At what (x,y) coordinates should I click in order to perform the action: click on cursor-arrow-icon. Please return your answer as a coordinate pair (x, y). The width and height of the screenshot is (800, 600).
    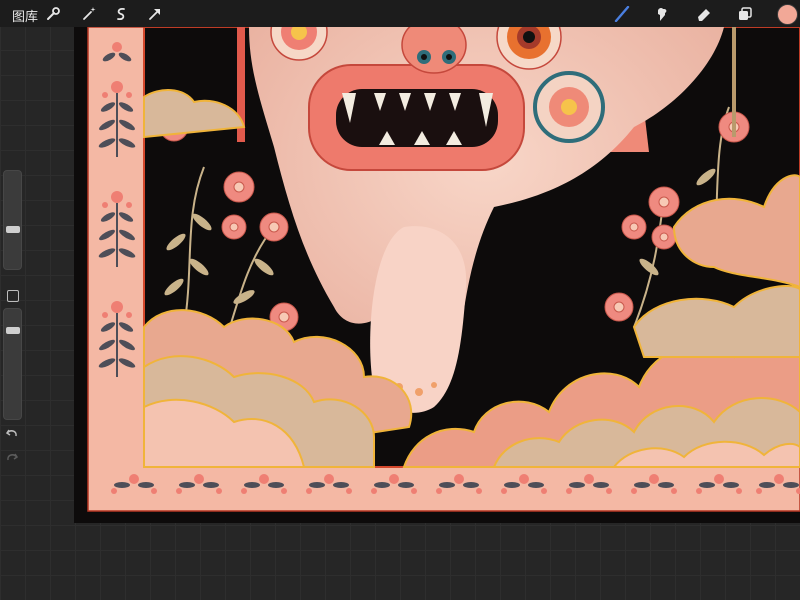
    Looking at the image, I should click on (154, 14).